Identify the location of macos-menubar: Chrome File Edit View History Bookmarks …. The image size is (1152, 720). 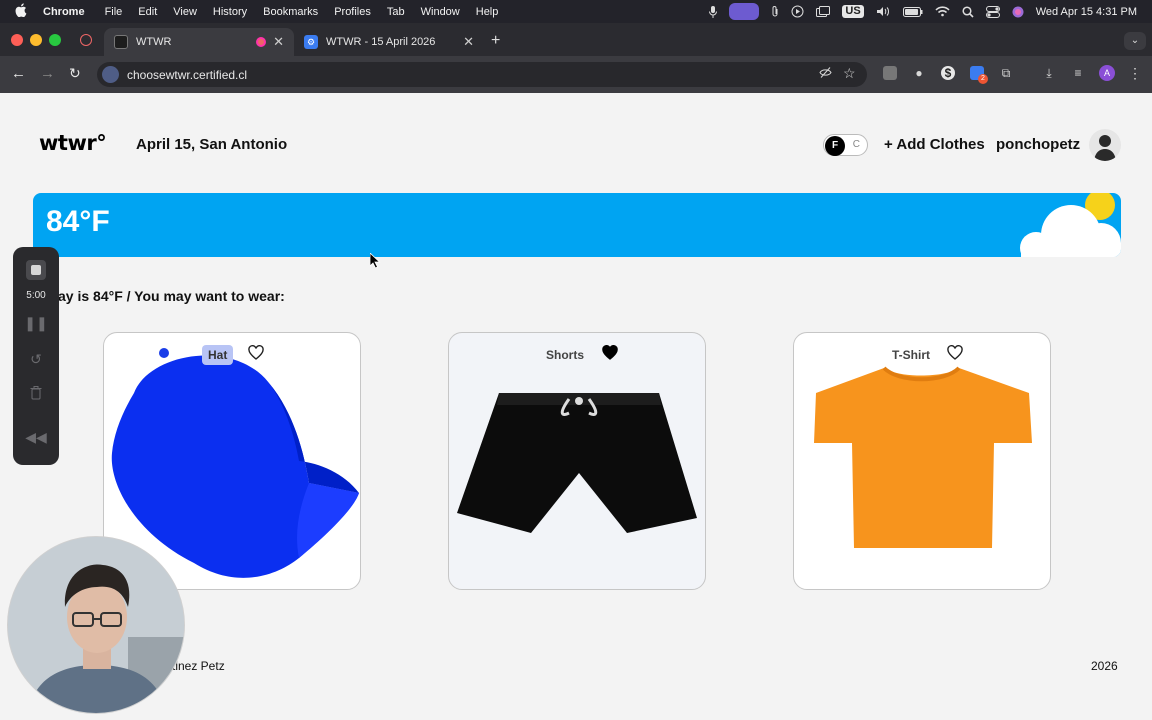
(576, 11).